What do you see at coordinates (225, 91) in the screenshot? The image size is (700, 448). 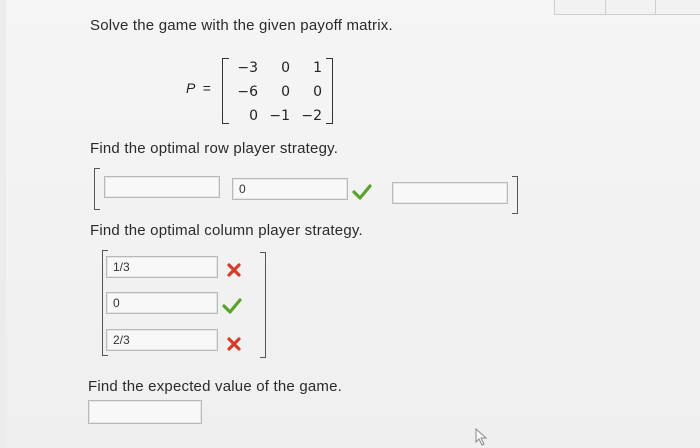 I see `matrix-left-bracket` at bounding box center [225, 91].